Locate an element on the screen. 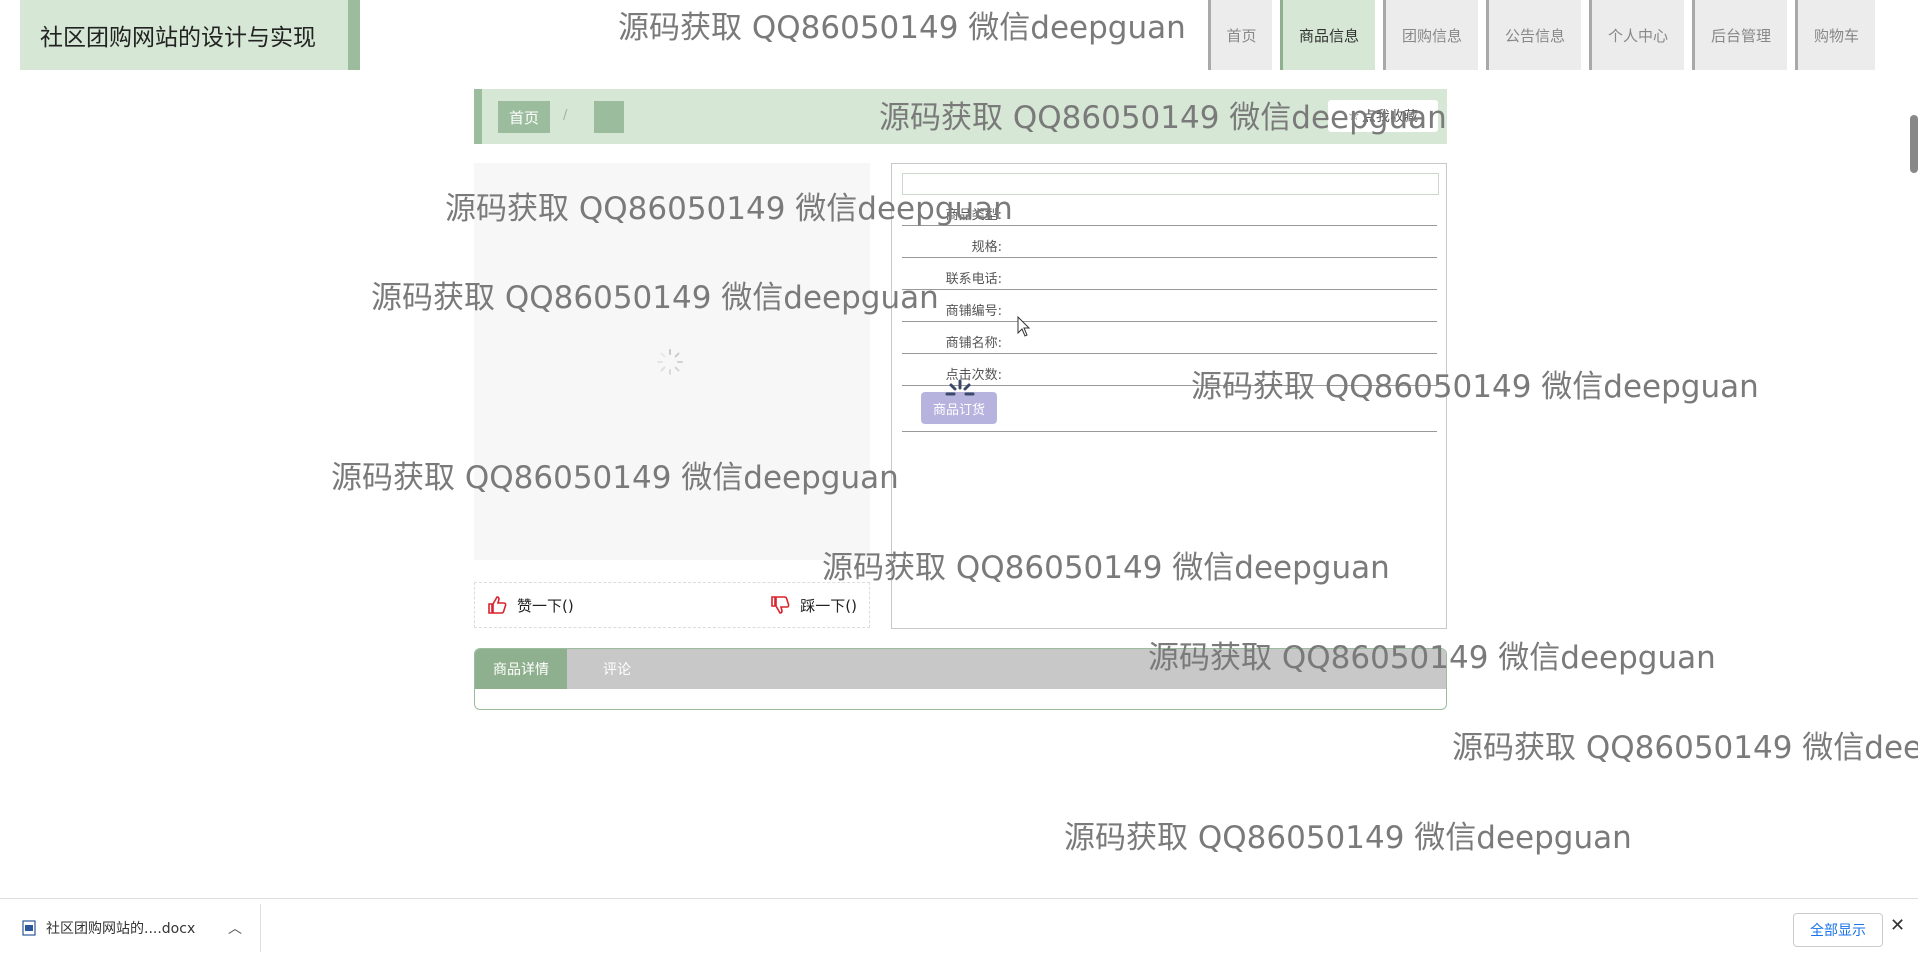  main-nav: 首页 商品信息 团购信息 公告信息 个人中心 后台管理 购物车 is located at coordinates (1545, 35).